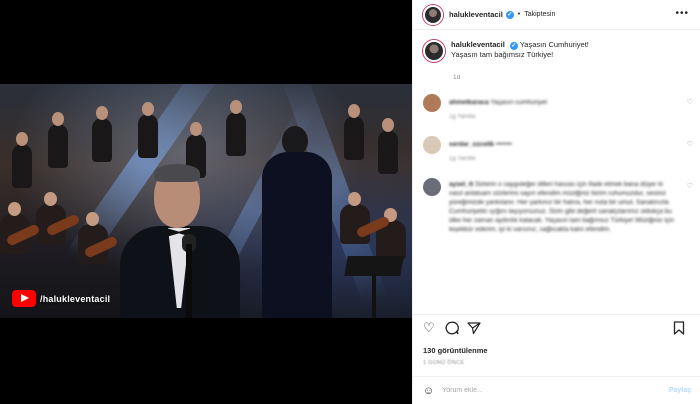 This screenshot has width=700, height=404. I want to click on caption-line-1: Yaşasın Cumhuriyet!, so click(554, 44).